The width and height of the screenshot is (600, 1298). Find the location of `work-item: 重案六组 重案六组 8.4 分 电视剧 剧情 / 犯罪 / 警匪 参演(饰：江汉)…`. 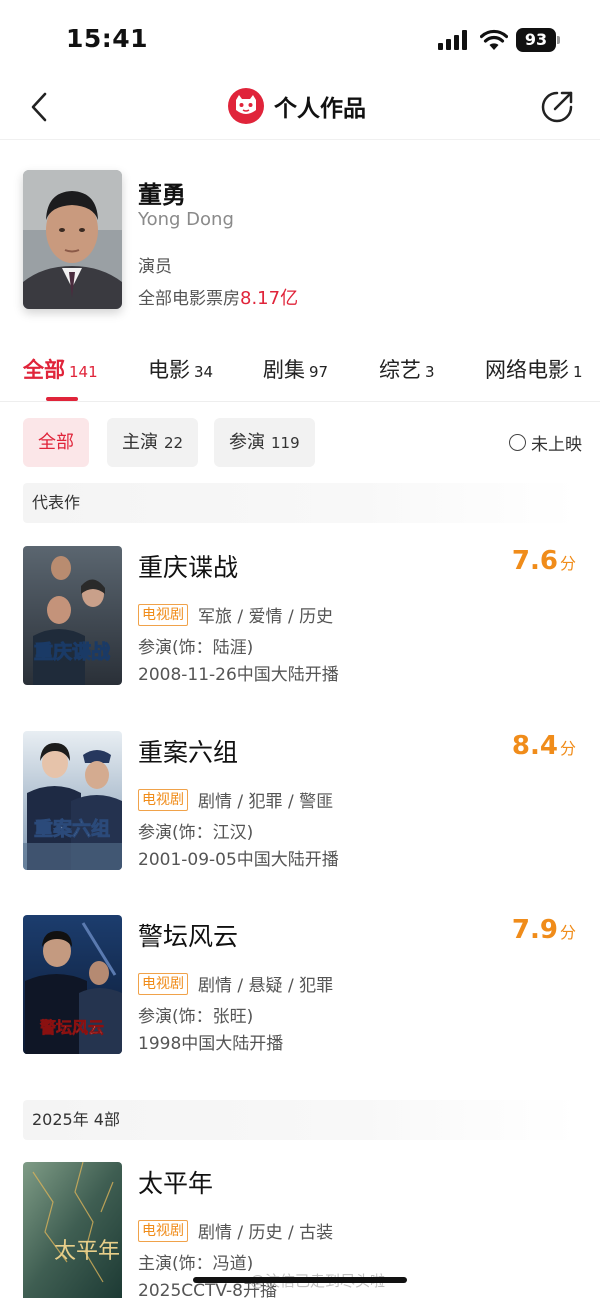

work-item: 重案六组 重案六组 8.4 分 电视剧 剧情 / 犯罪 / 警匪 参演(饰：江汉)… is located at coordinates (300, 801).